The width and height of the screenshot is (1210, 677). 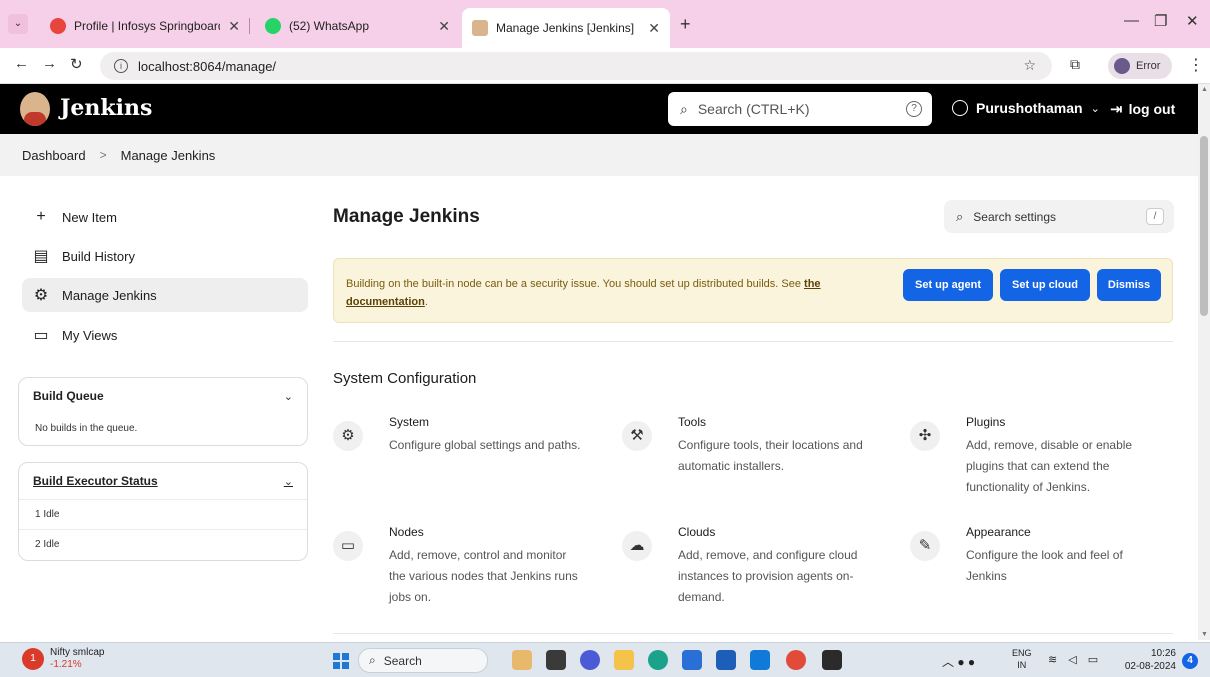 I want to click on tab-manage-jenkins: Manage Jenkins [Jenkins] ✕, so click(x=566, y=28).